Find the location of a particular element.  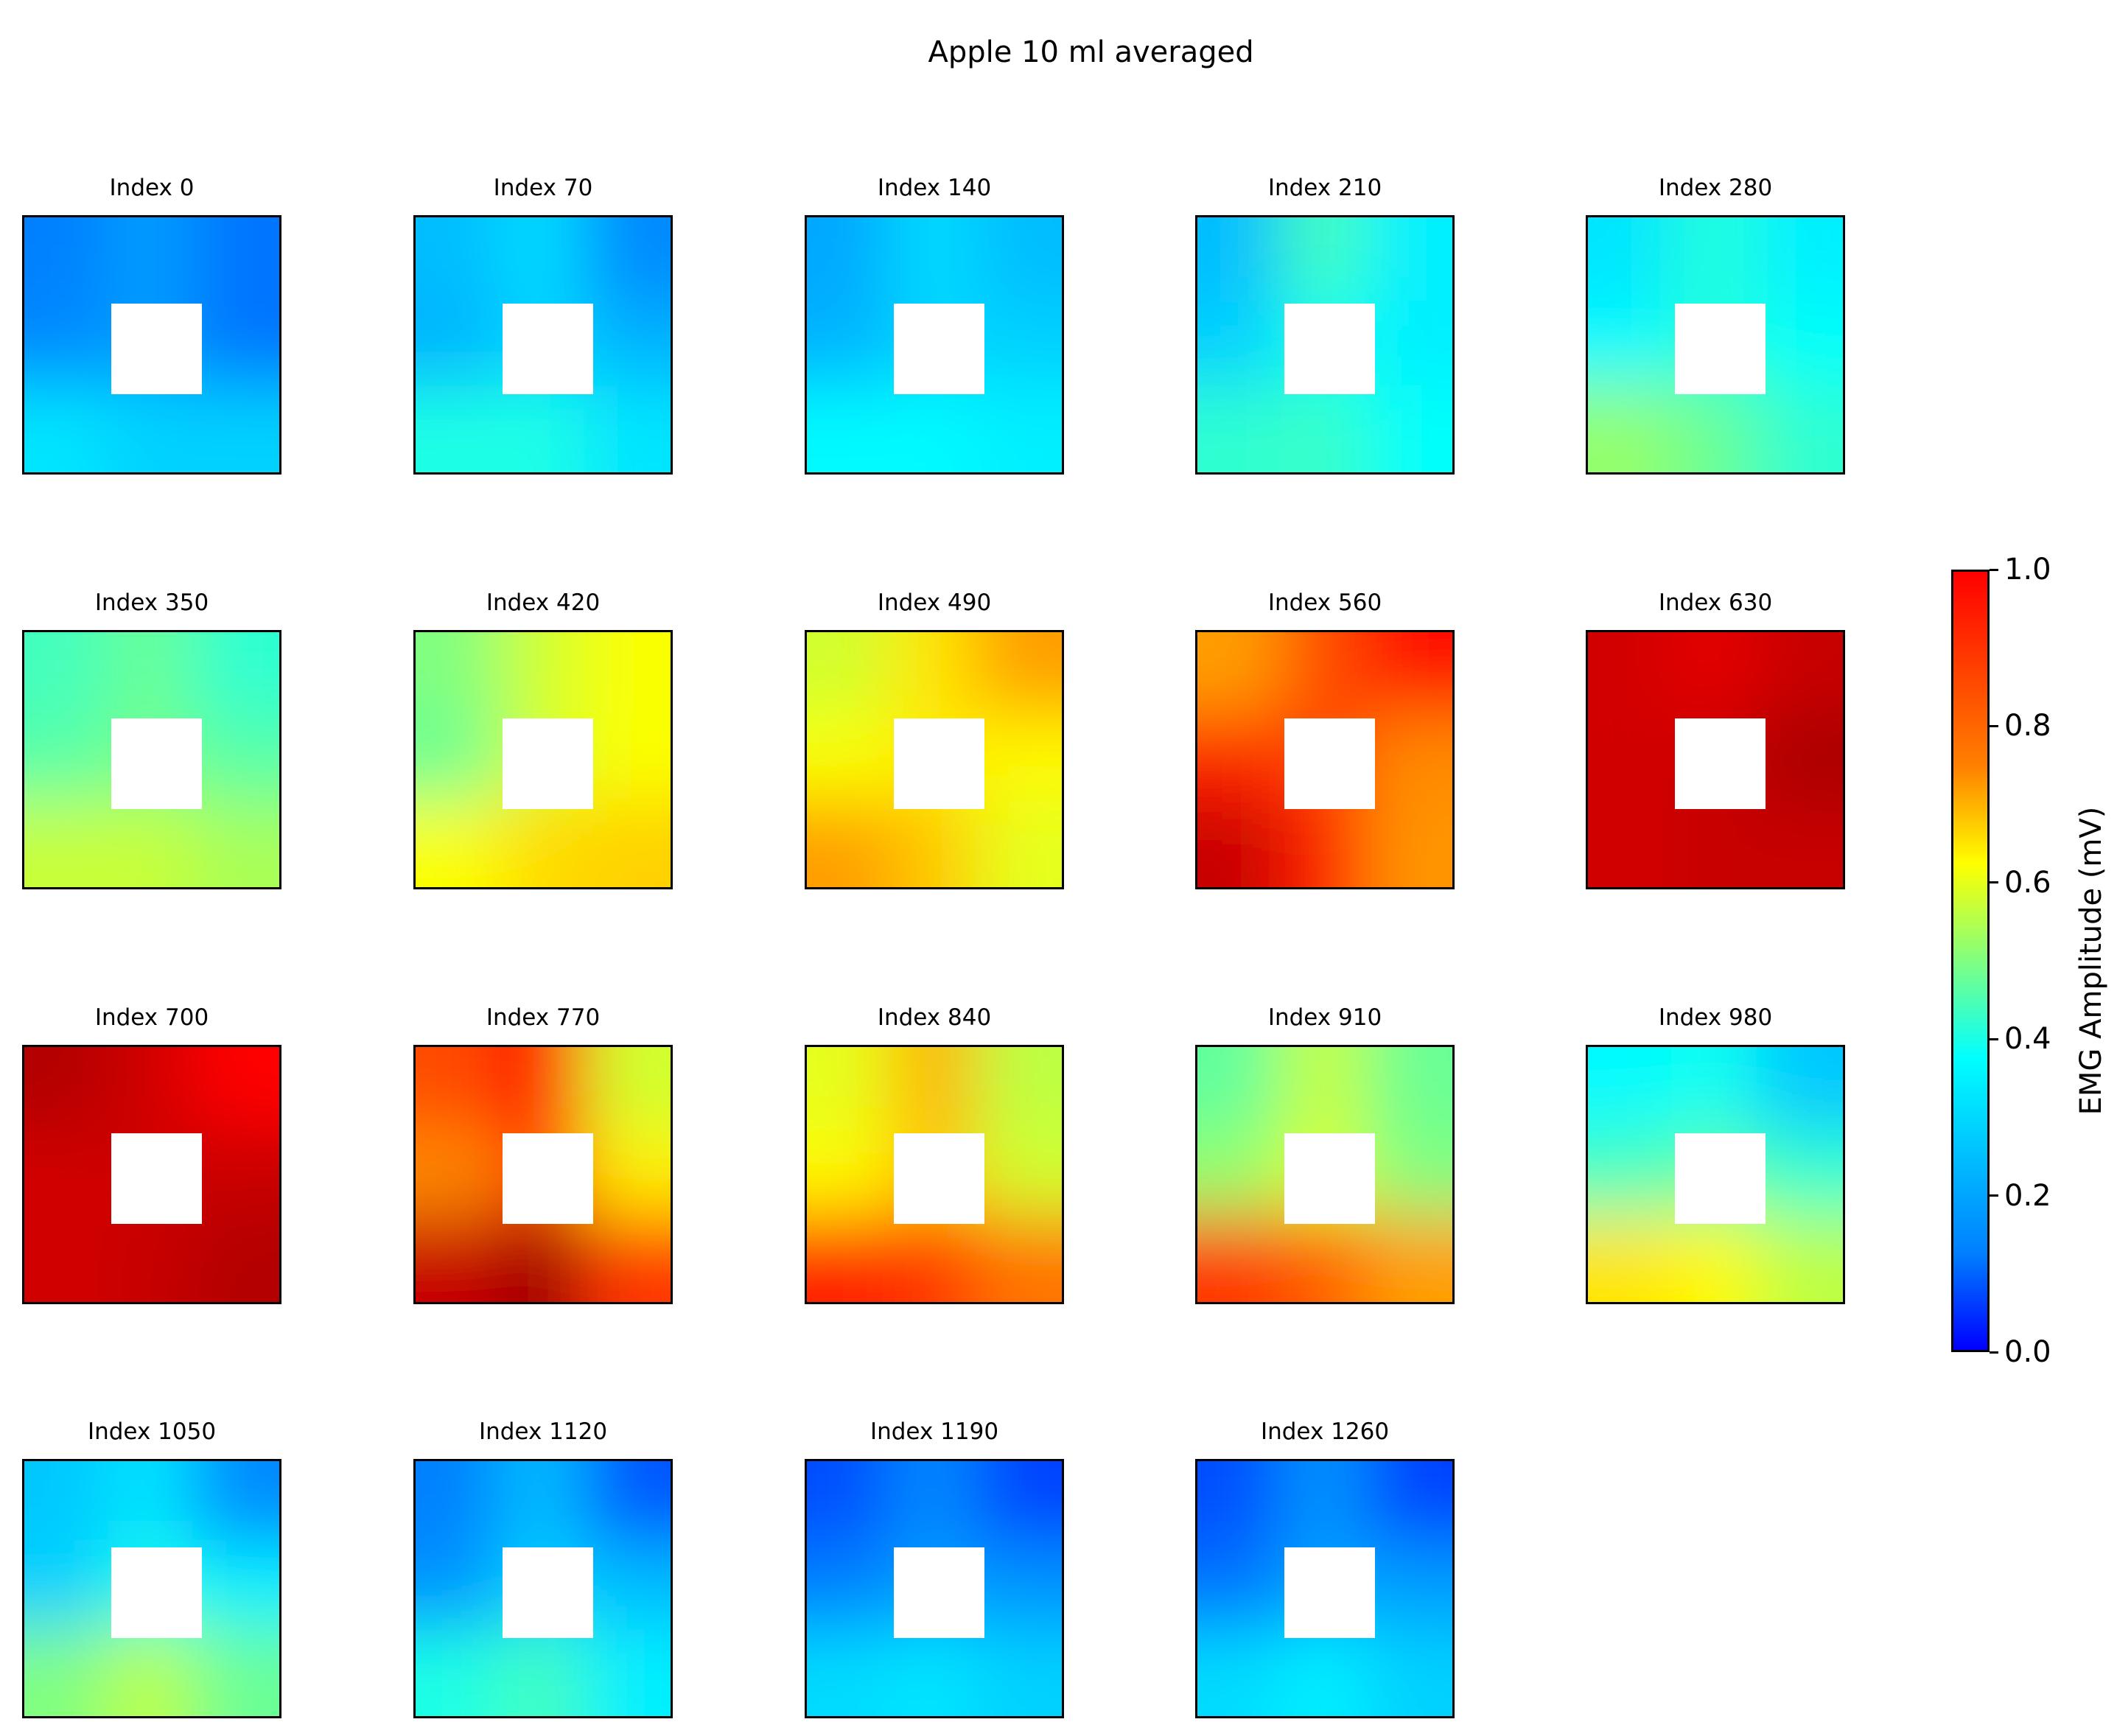

panel-title: Index 140 is located at coordinates (935, 188).